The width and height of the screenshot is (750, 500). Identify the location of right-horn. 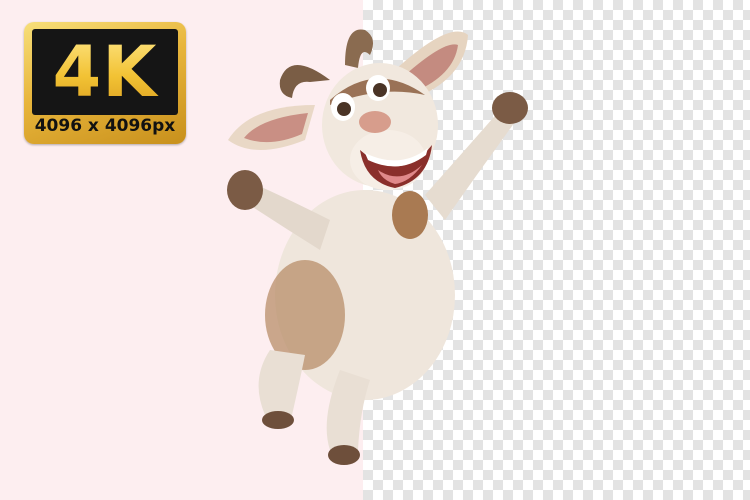
(359, 48).